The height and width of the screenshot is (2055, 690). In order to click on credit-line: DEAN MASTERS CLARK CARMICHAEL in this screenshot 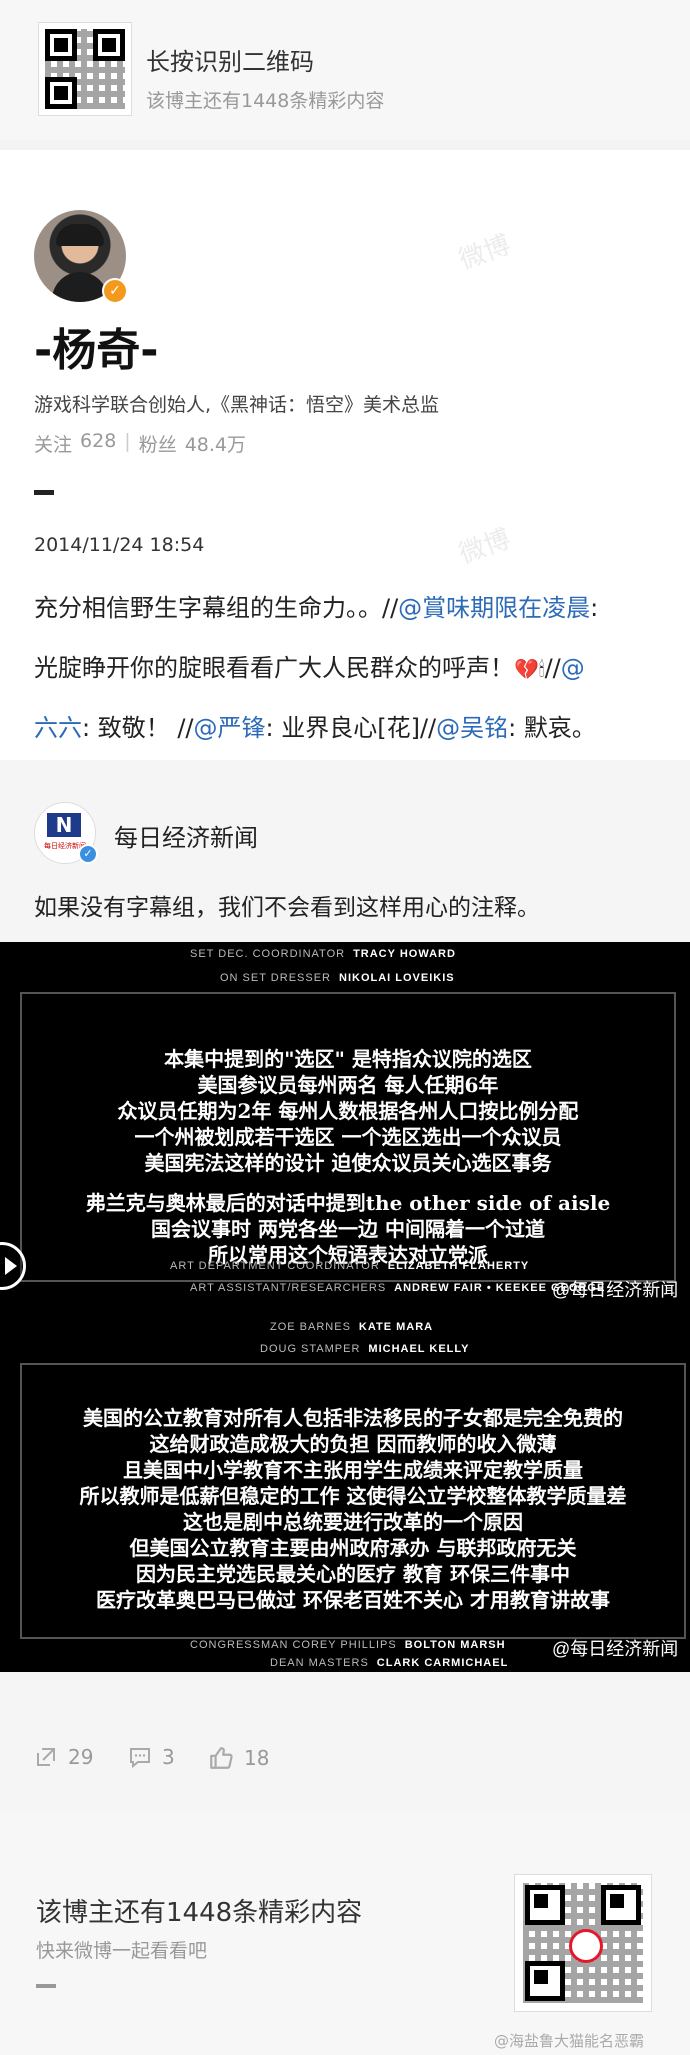, I will do `click(389, 1663)`.